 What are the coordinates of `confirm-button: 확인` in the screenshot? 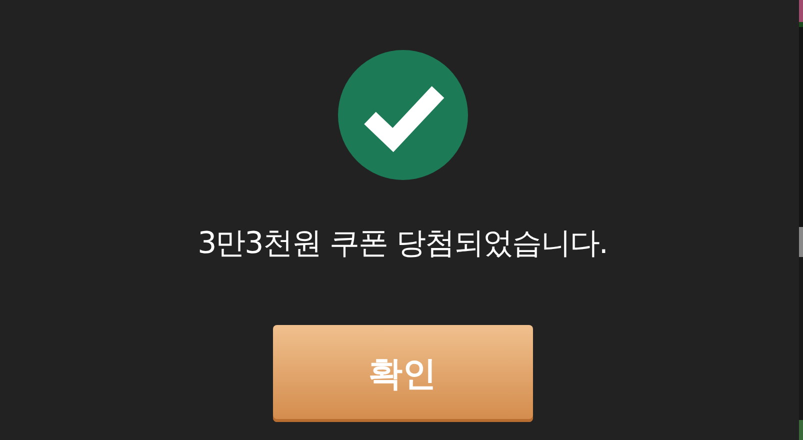 It's located at (402, 373).